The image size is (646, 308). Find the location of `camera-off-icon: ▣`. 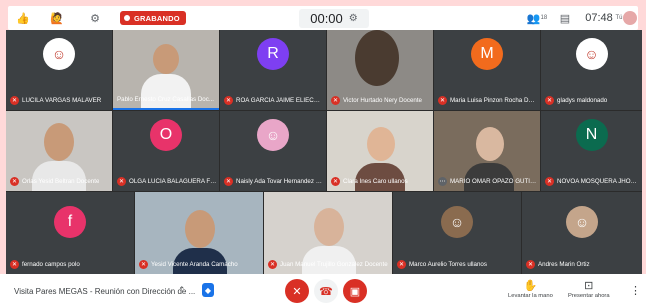

camera-off-icon: ▣ is located at coordinates (355, 291).